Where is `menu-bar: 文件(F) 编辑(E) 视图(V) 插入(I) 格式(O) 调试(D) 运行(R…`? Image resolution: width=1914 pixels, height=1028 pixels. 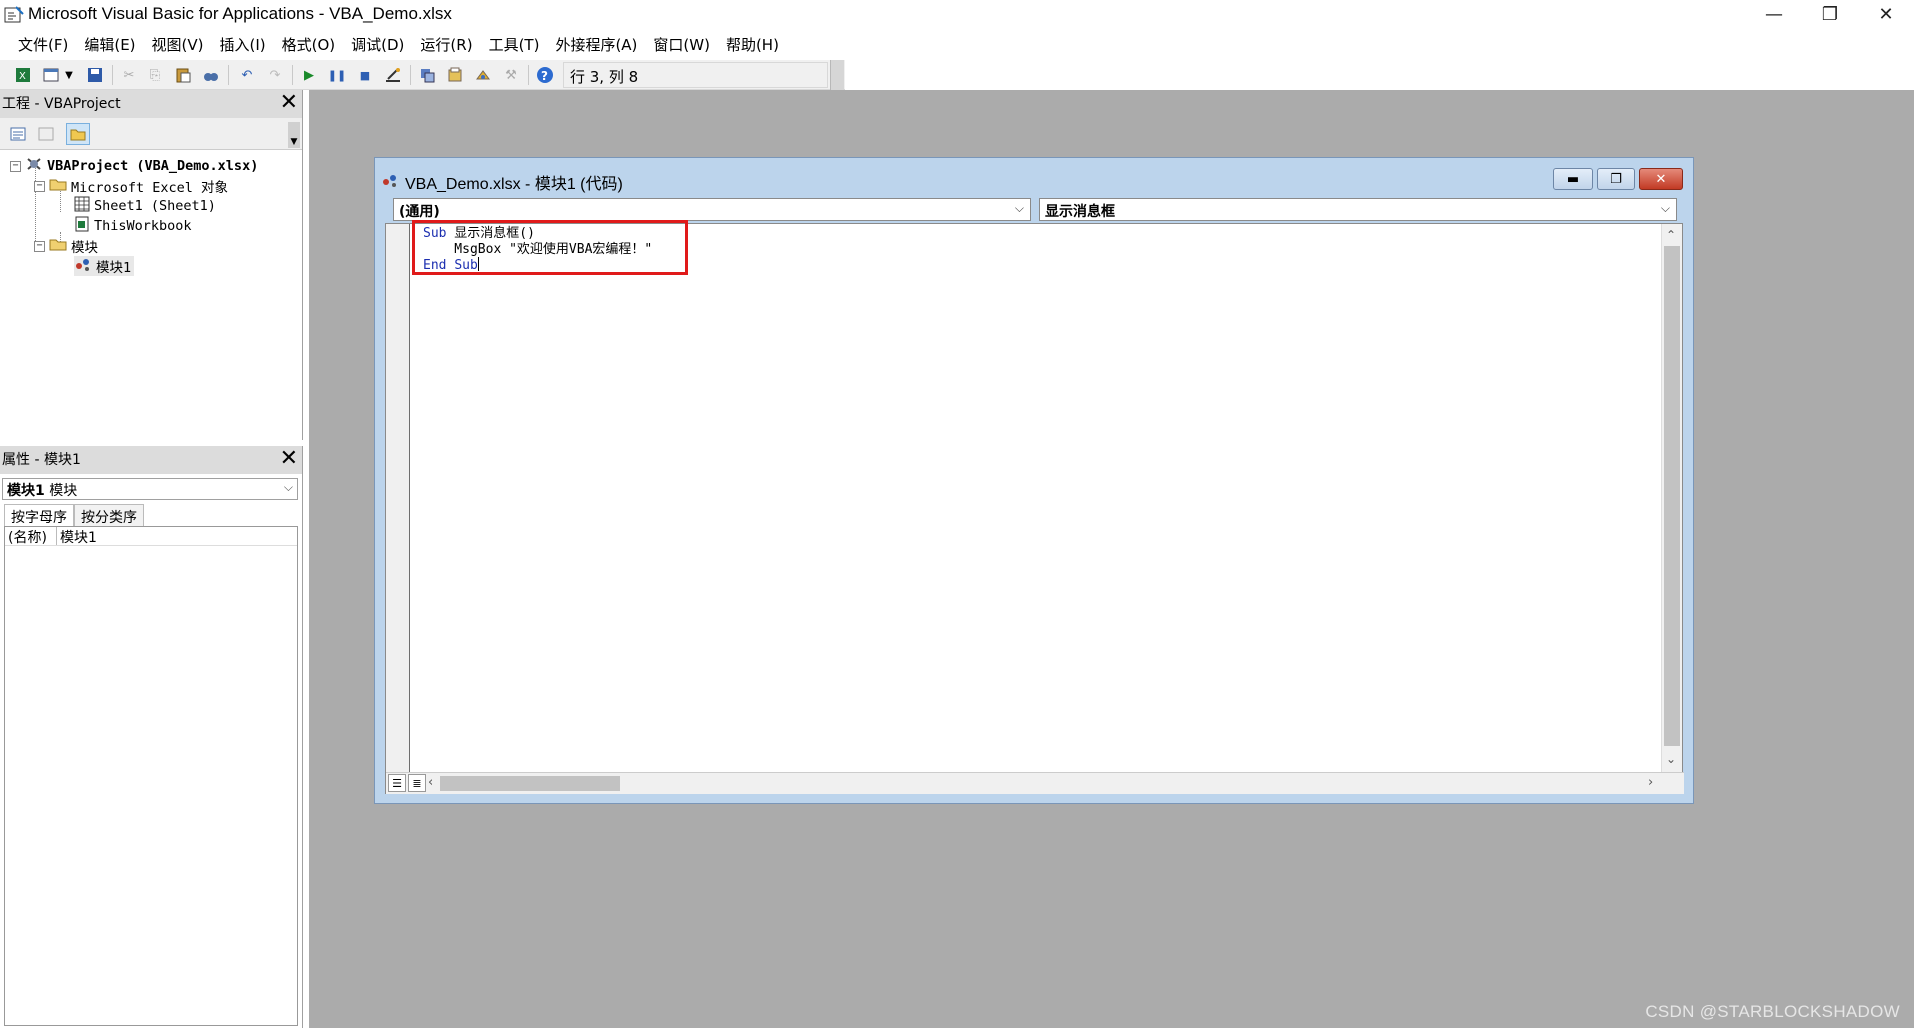 menu-bar: 文件(F) 编辑(E) 视图(V) 插入(I) 格式(O) 调试(D) 运行(R… is located at coordinates (957, 44).